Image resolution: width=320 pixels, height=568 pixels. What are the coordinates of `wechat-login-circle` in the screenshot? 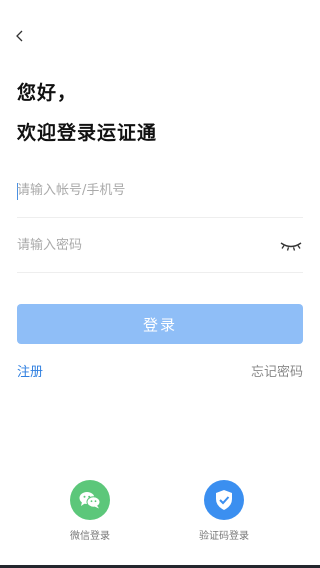 It's located at (90, 500).